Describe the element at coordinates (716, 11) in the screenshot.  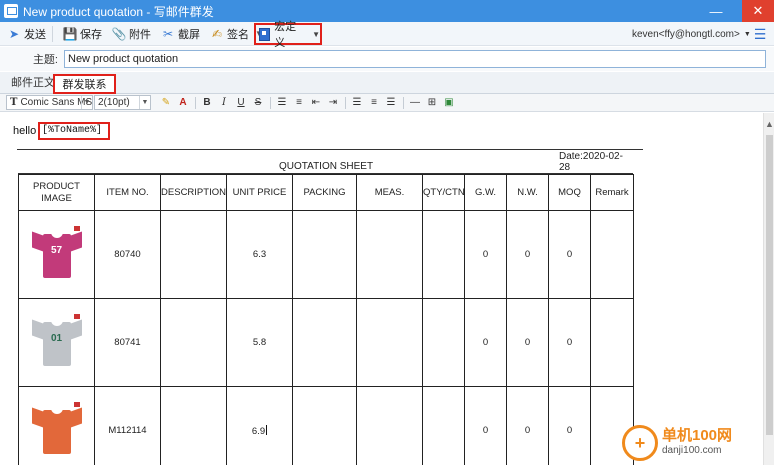
I see `minimize-button: —` at that location.